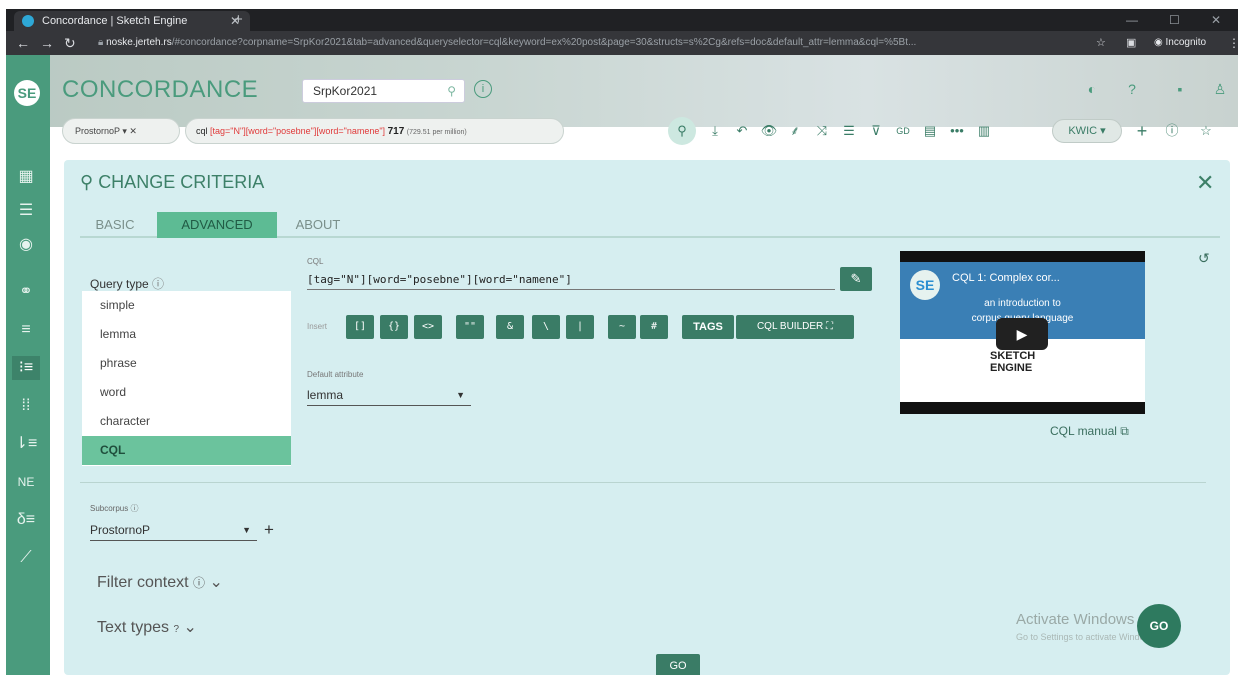 The height and width of the screenshot is (678, 1244). I want to click on ngrams-icon: NE, so click(26, 482).